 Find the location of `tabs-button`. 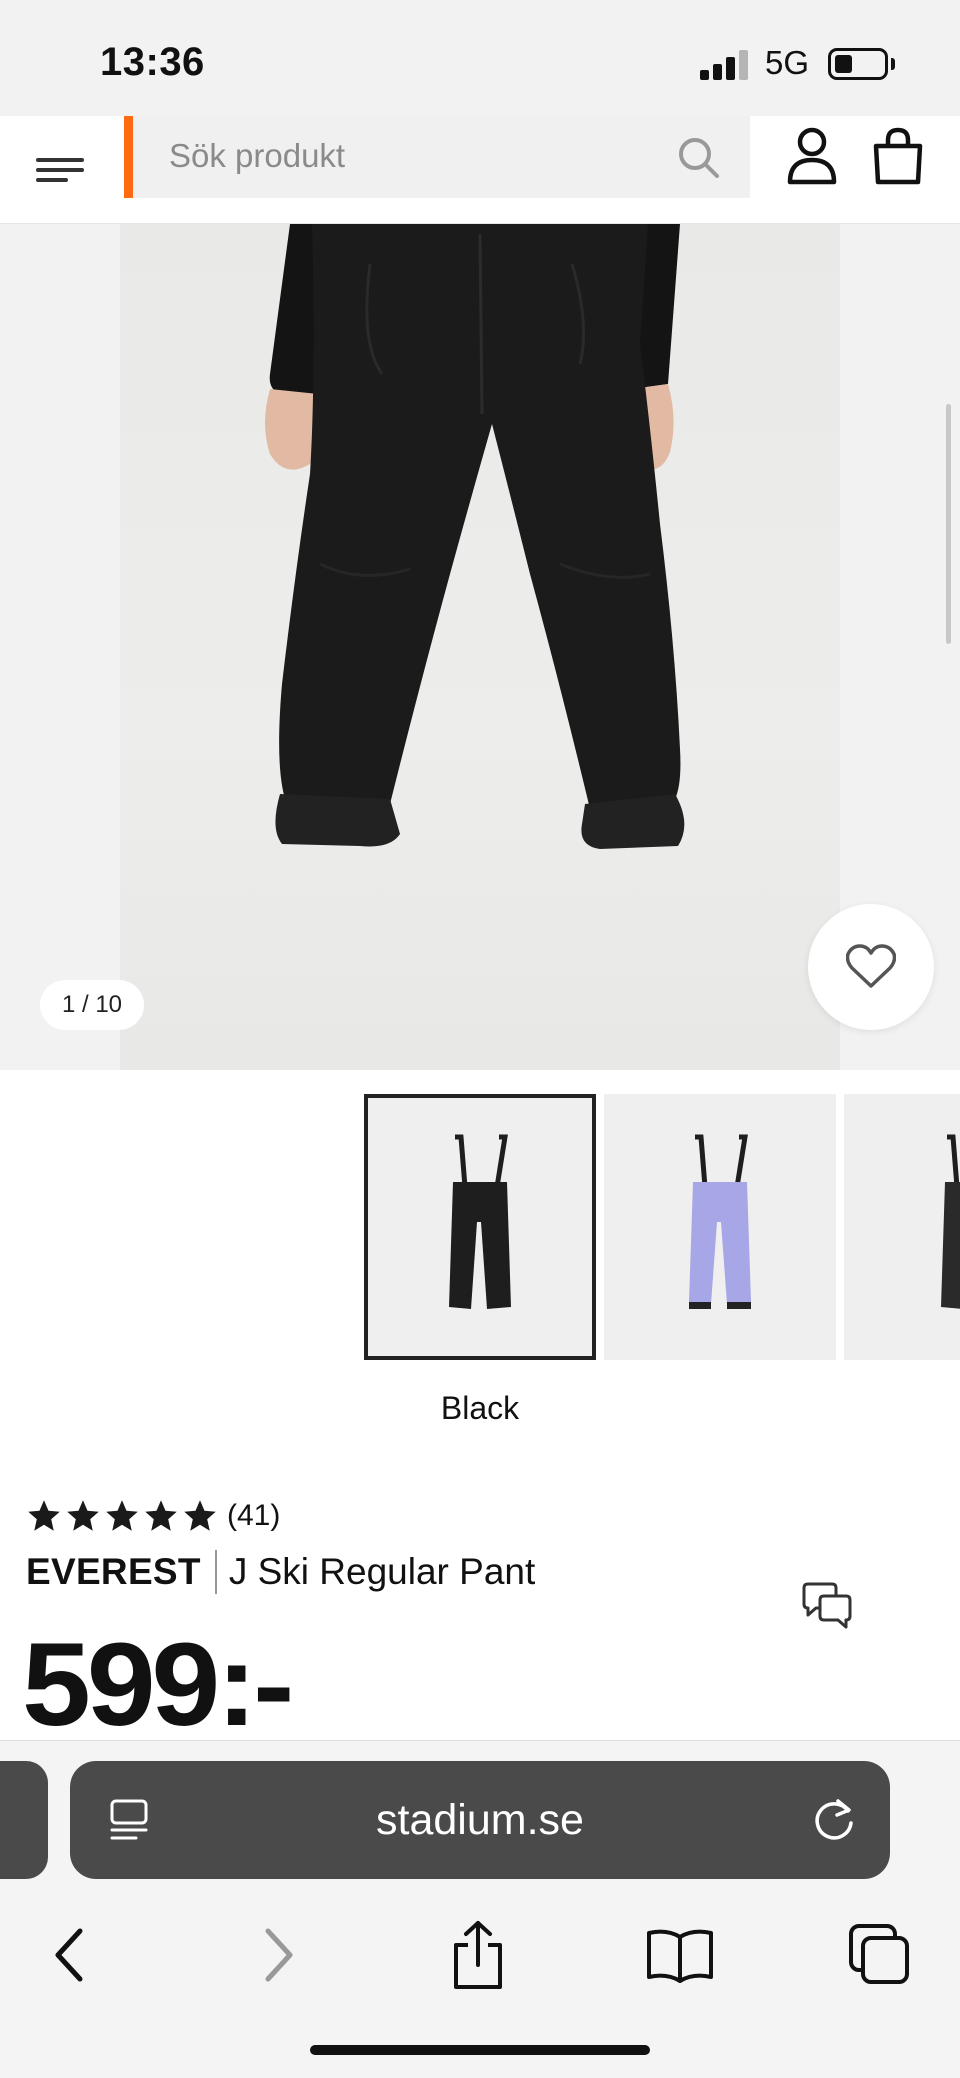

tabs-button is located at coordinates (880, 1955).